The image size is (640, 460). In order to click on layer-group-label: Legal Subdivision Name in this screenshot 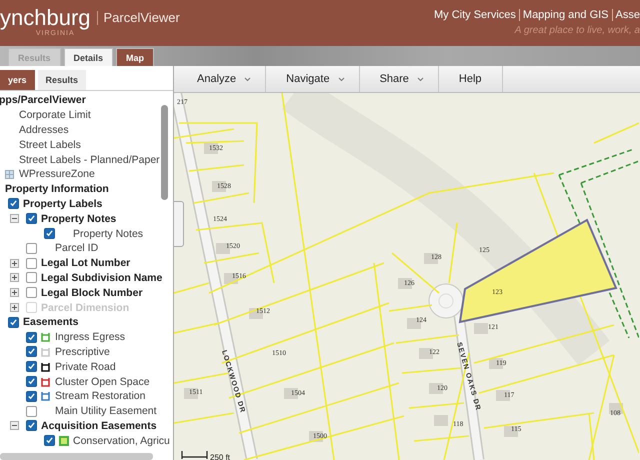, I will do `click(101, 278)`.